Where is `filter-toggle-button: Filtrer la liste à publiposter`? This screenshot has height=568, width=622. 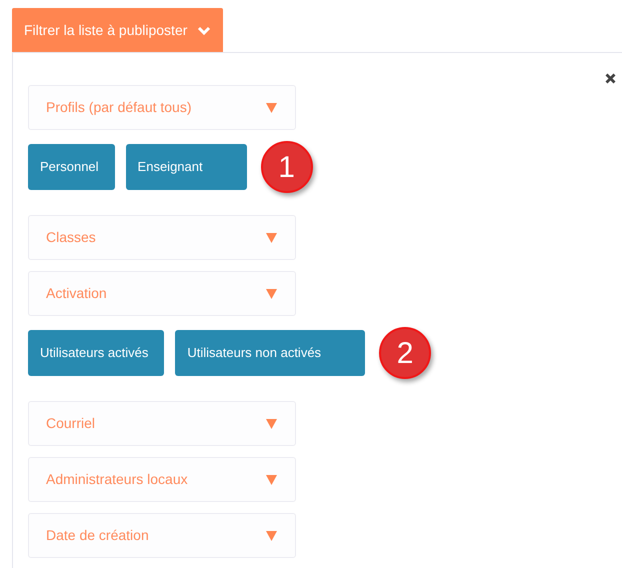 filter-toggle-button: Filtrer la liste à publiposter is located at coordinates (118, 30).